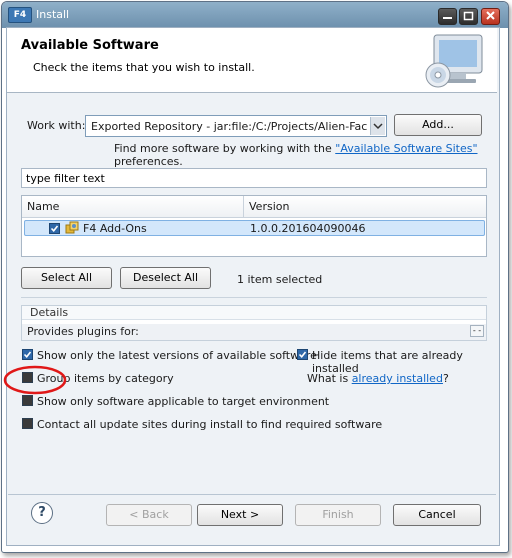 The image size is (512, 558). Describe the element at coordinates (225, 148) in the screenshot. I see `find-more-prefix: Find more software by working with the` at that location.